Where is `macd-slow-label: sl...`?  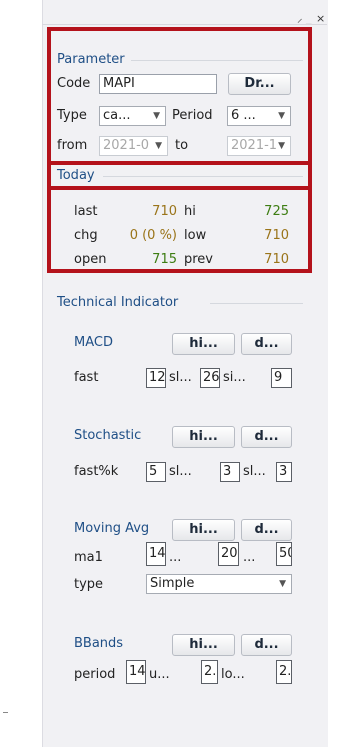 macd-slow-label: sl... is located at coordinates (180, 377).